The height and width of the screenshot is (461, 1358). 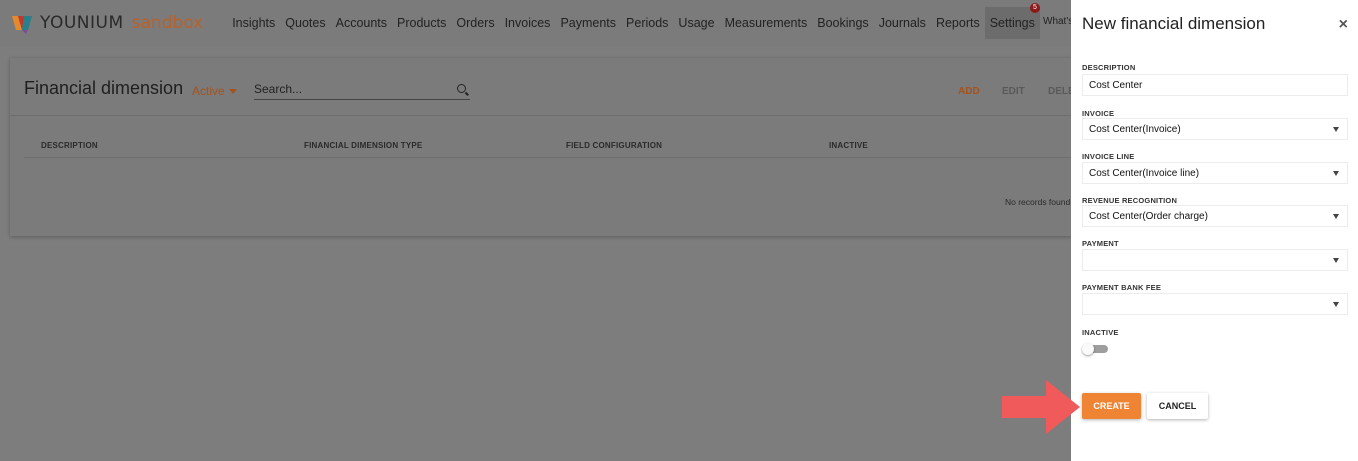 What do you see at coordinates (1343, 25) in the screenshot?
I see `close-icon: ×` at bounding box center [1343, 25].